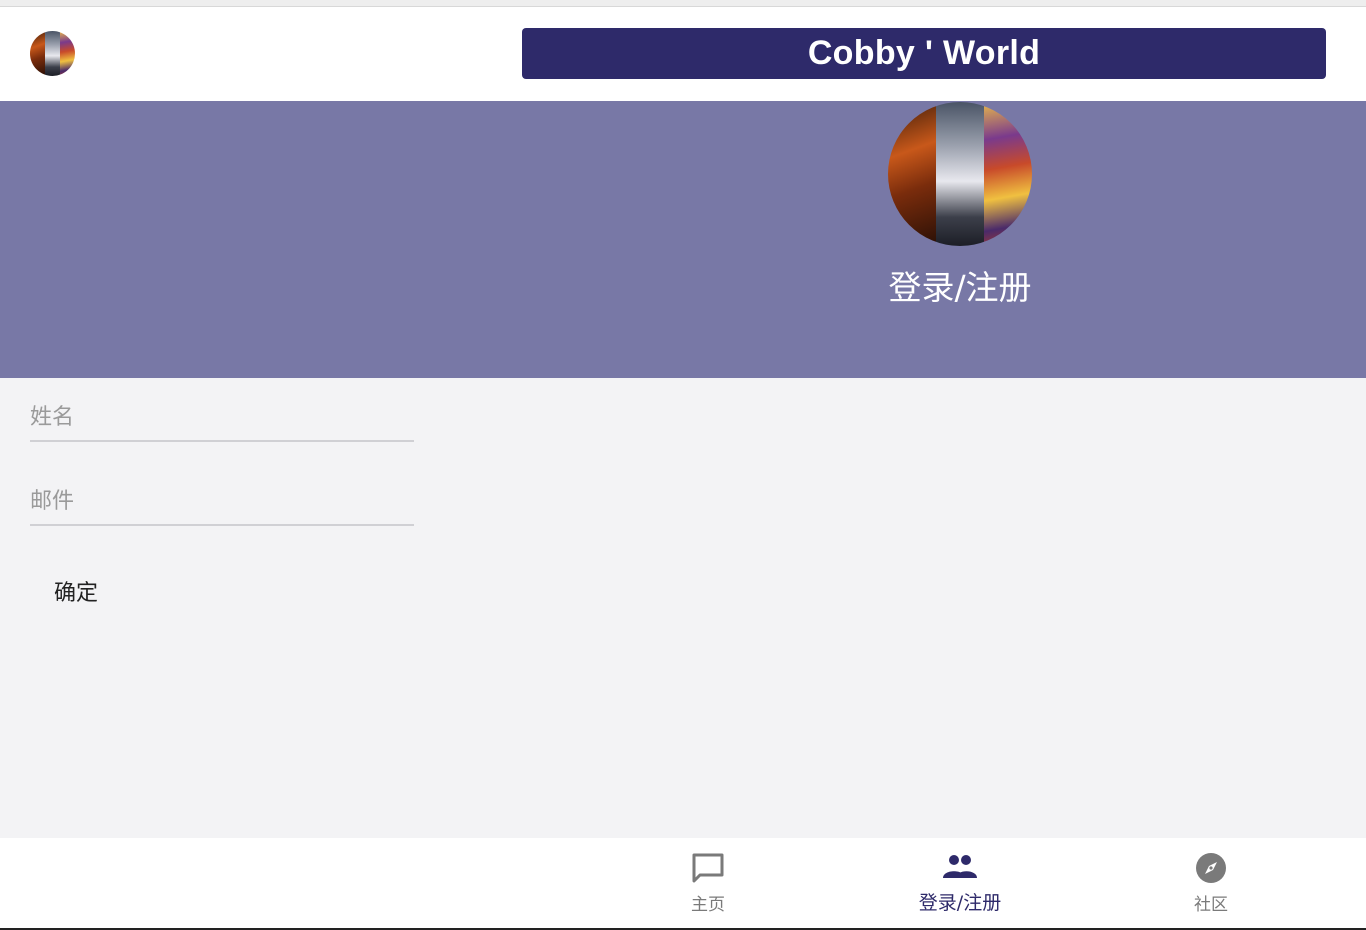 The height and width of the screenshot is (930, 1366). Describe the element at coordinates (222, 452) in the screenshot. I see `user-form` at that location.